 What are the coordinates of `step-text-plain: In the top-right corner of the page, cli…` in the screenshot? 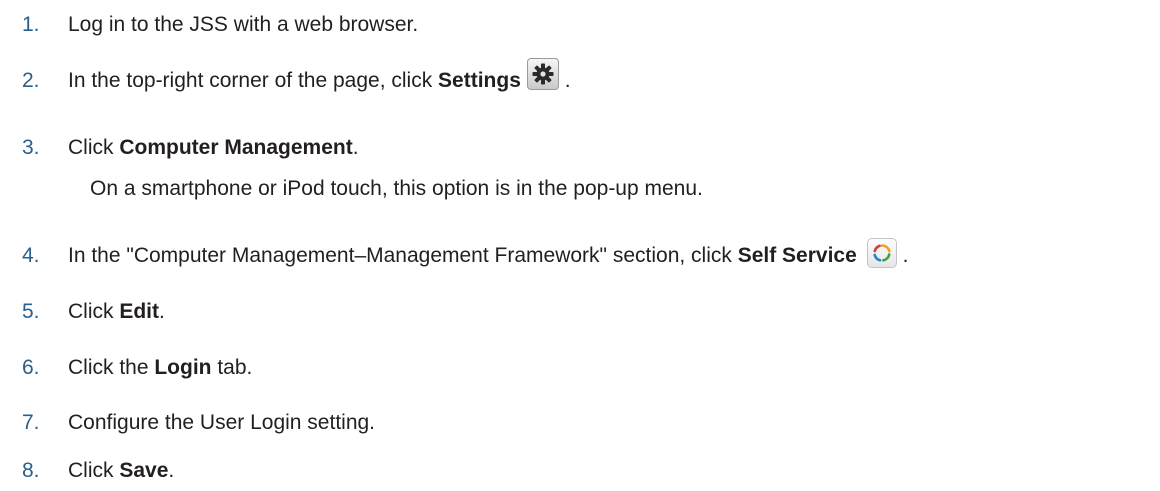 It's located at (253, 80).